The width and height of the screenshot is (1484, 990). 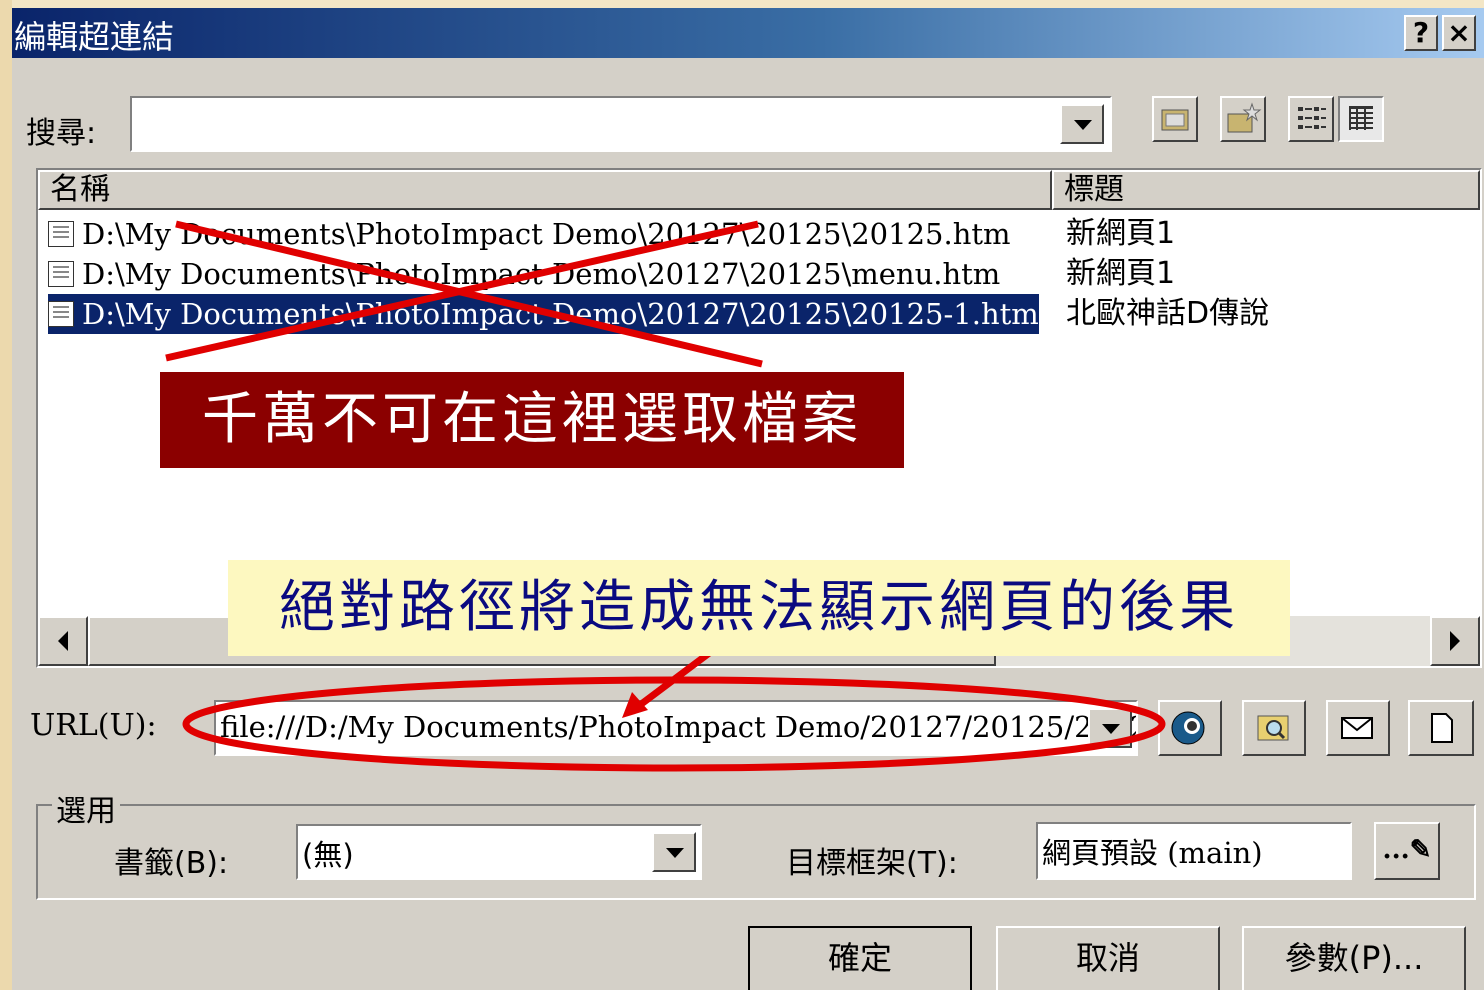 What do you see at coordinates (1274, 728) in the screenshot?
I see `browse-folder-icon` at bounding box center [1274, 728].